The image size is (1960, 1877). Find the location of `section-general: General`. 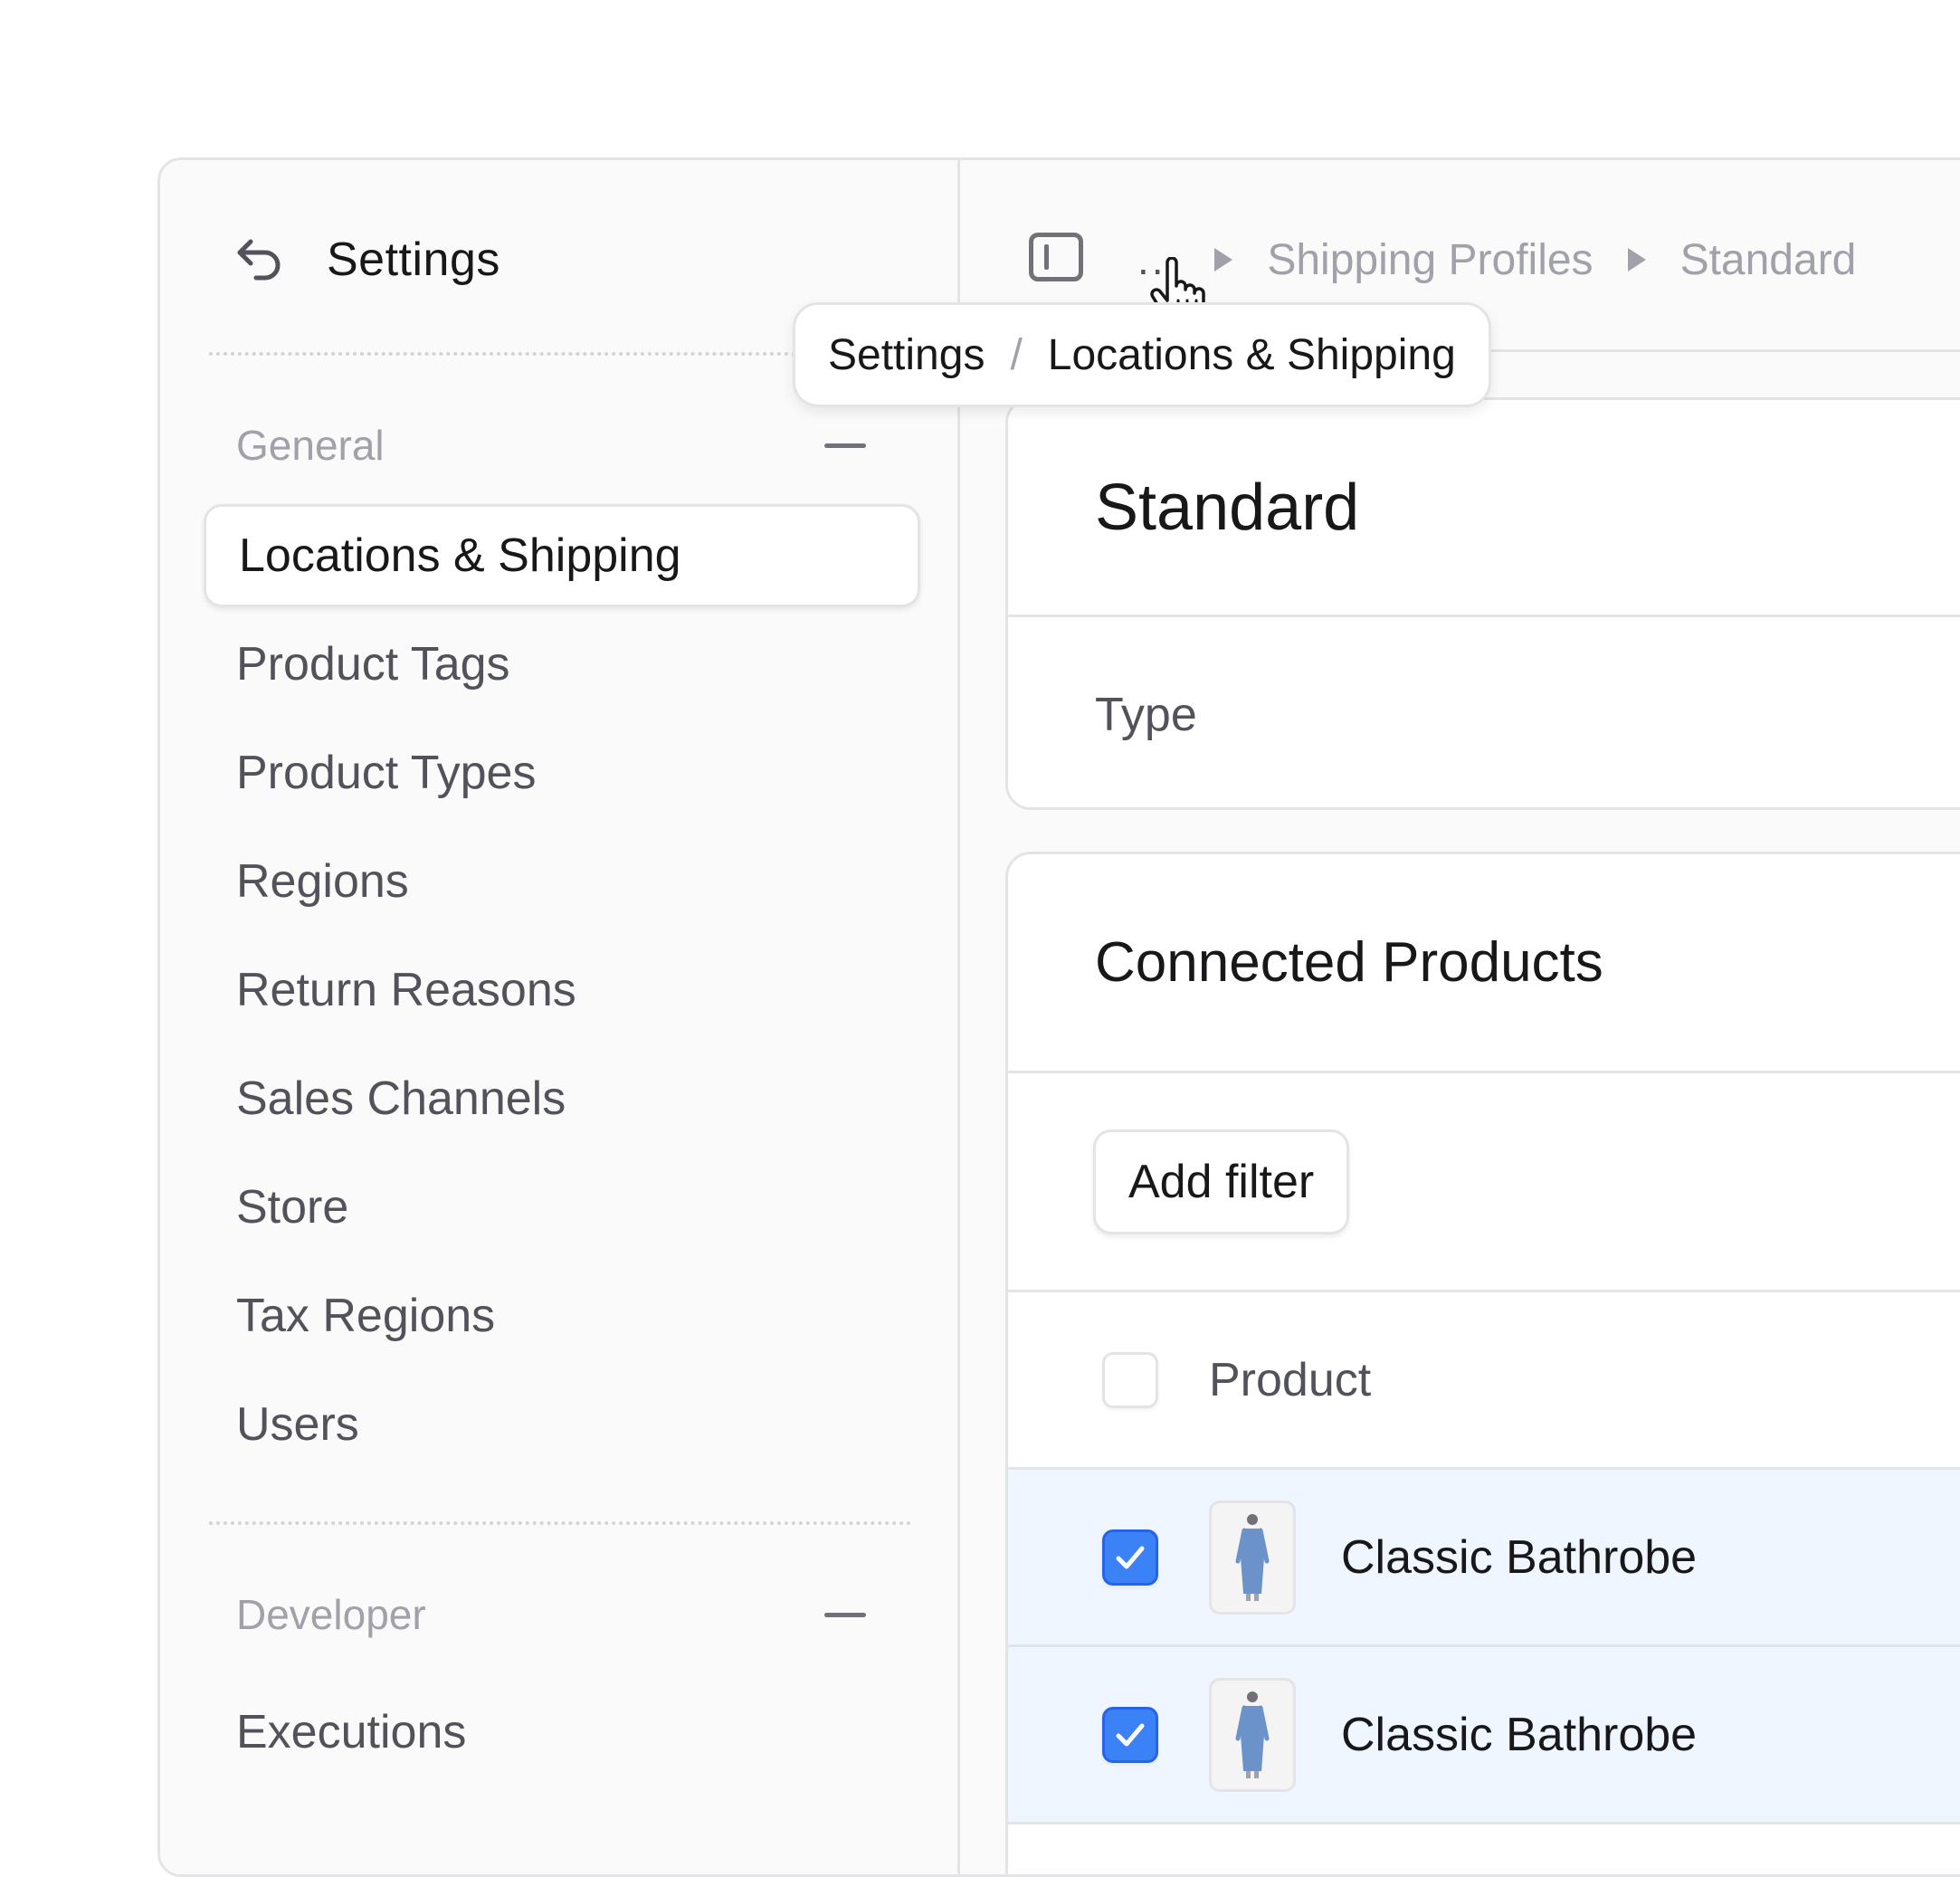

section-general: General is located at coordinates (571, 446).